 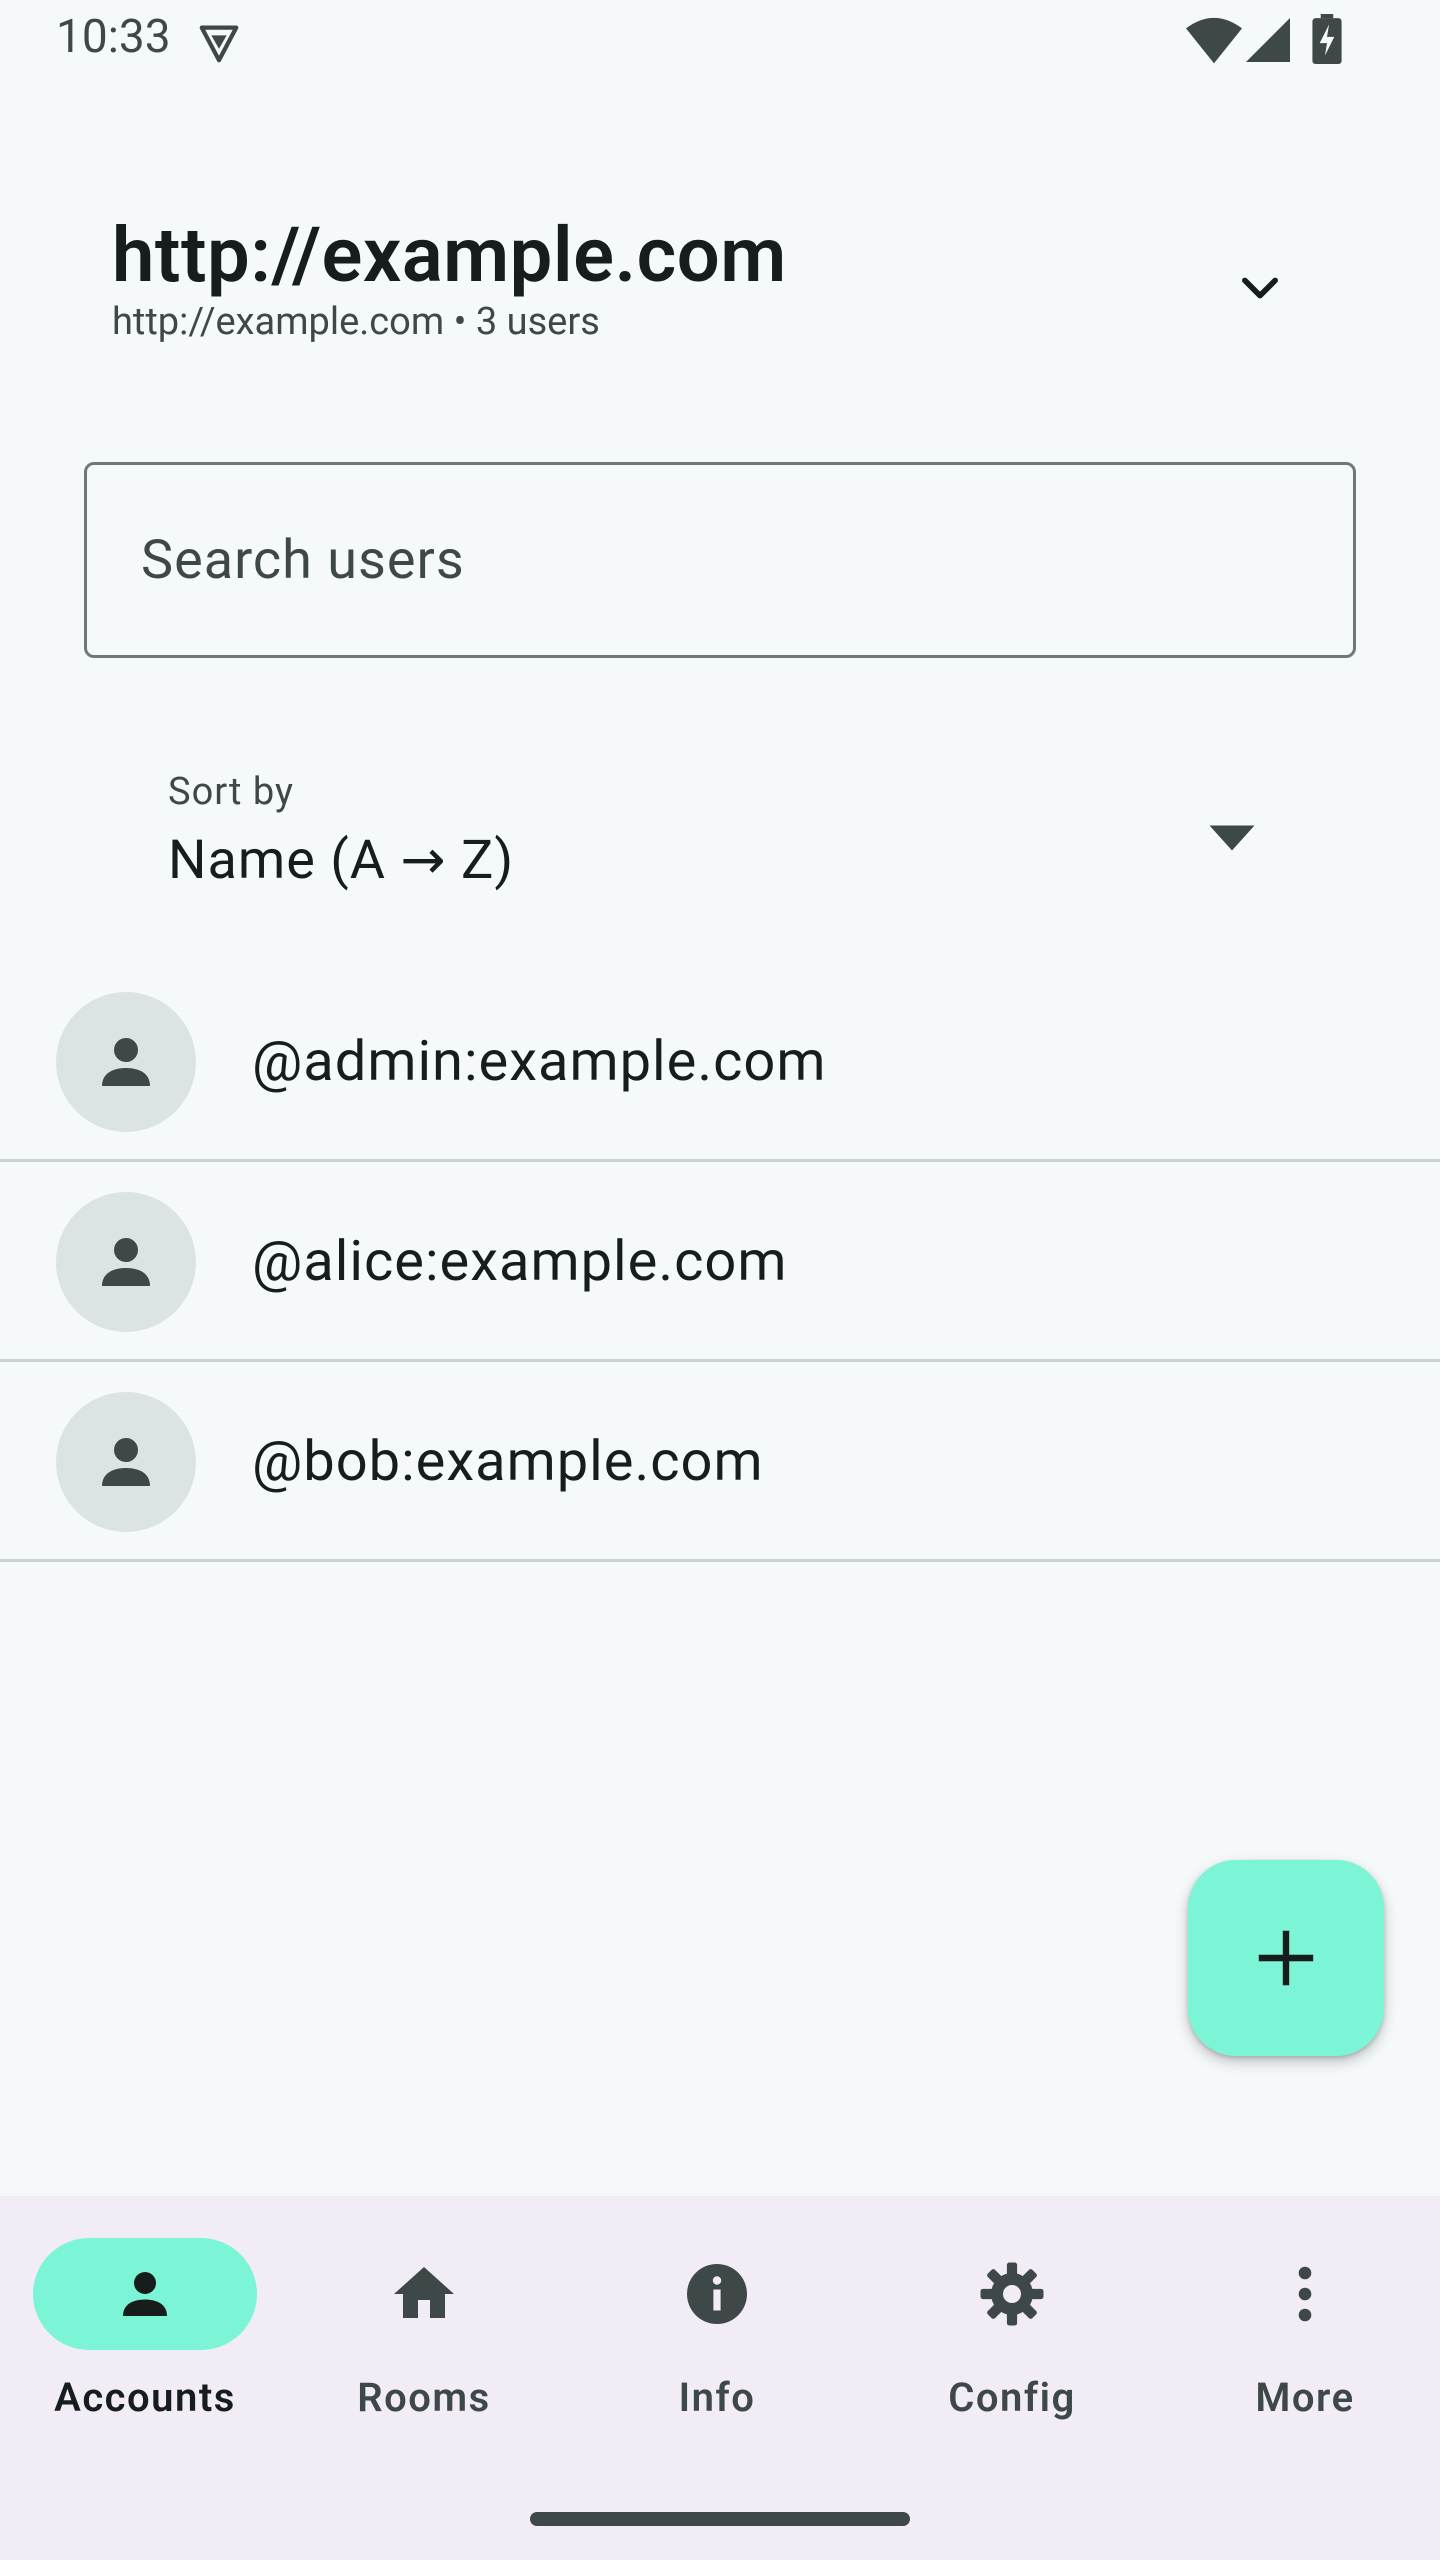 I want to click on dropdown-arrow-icon, so click(x=1232, y=838).